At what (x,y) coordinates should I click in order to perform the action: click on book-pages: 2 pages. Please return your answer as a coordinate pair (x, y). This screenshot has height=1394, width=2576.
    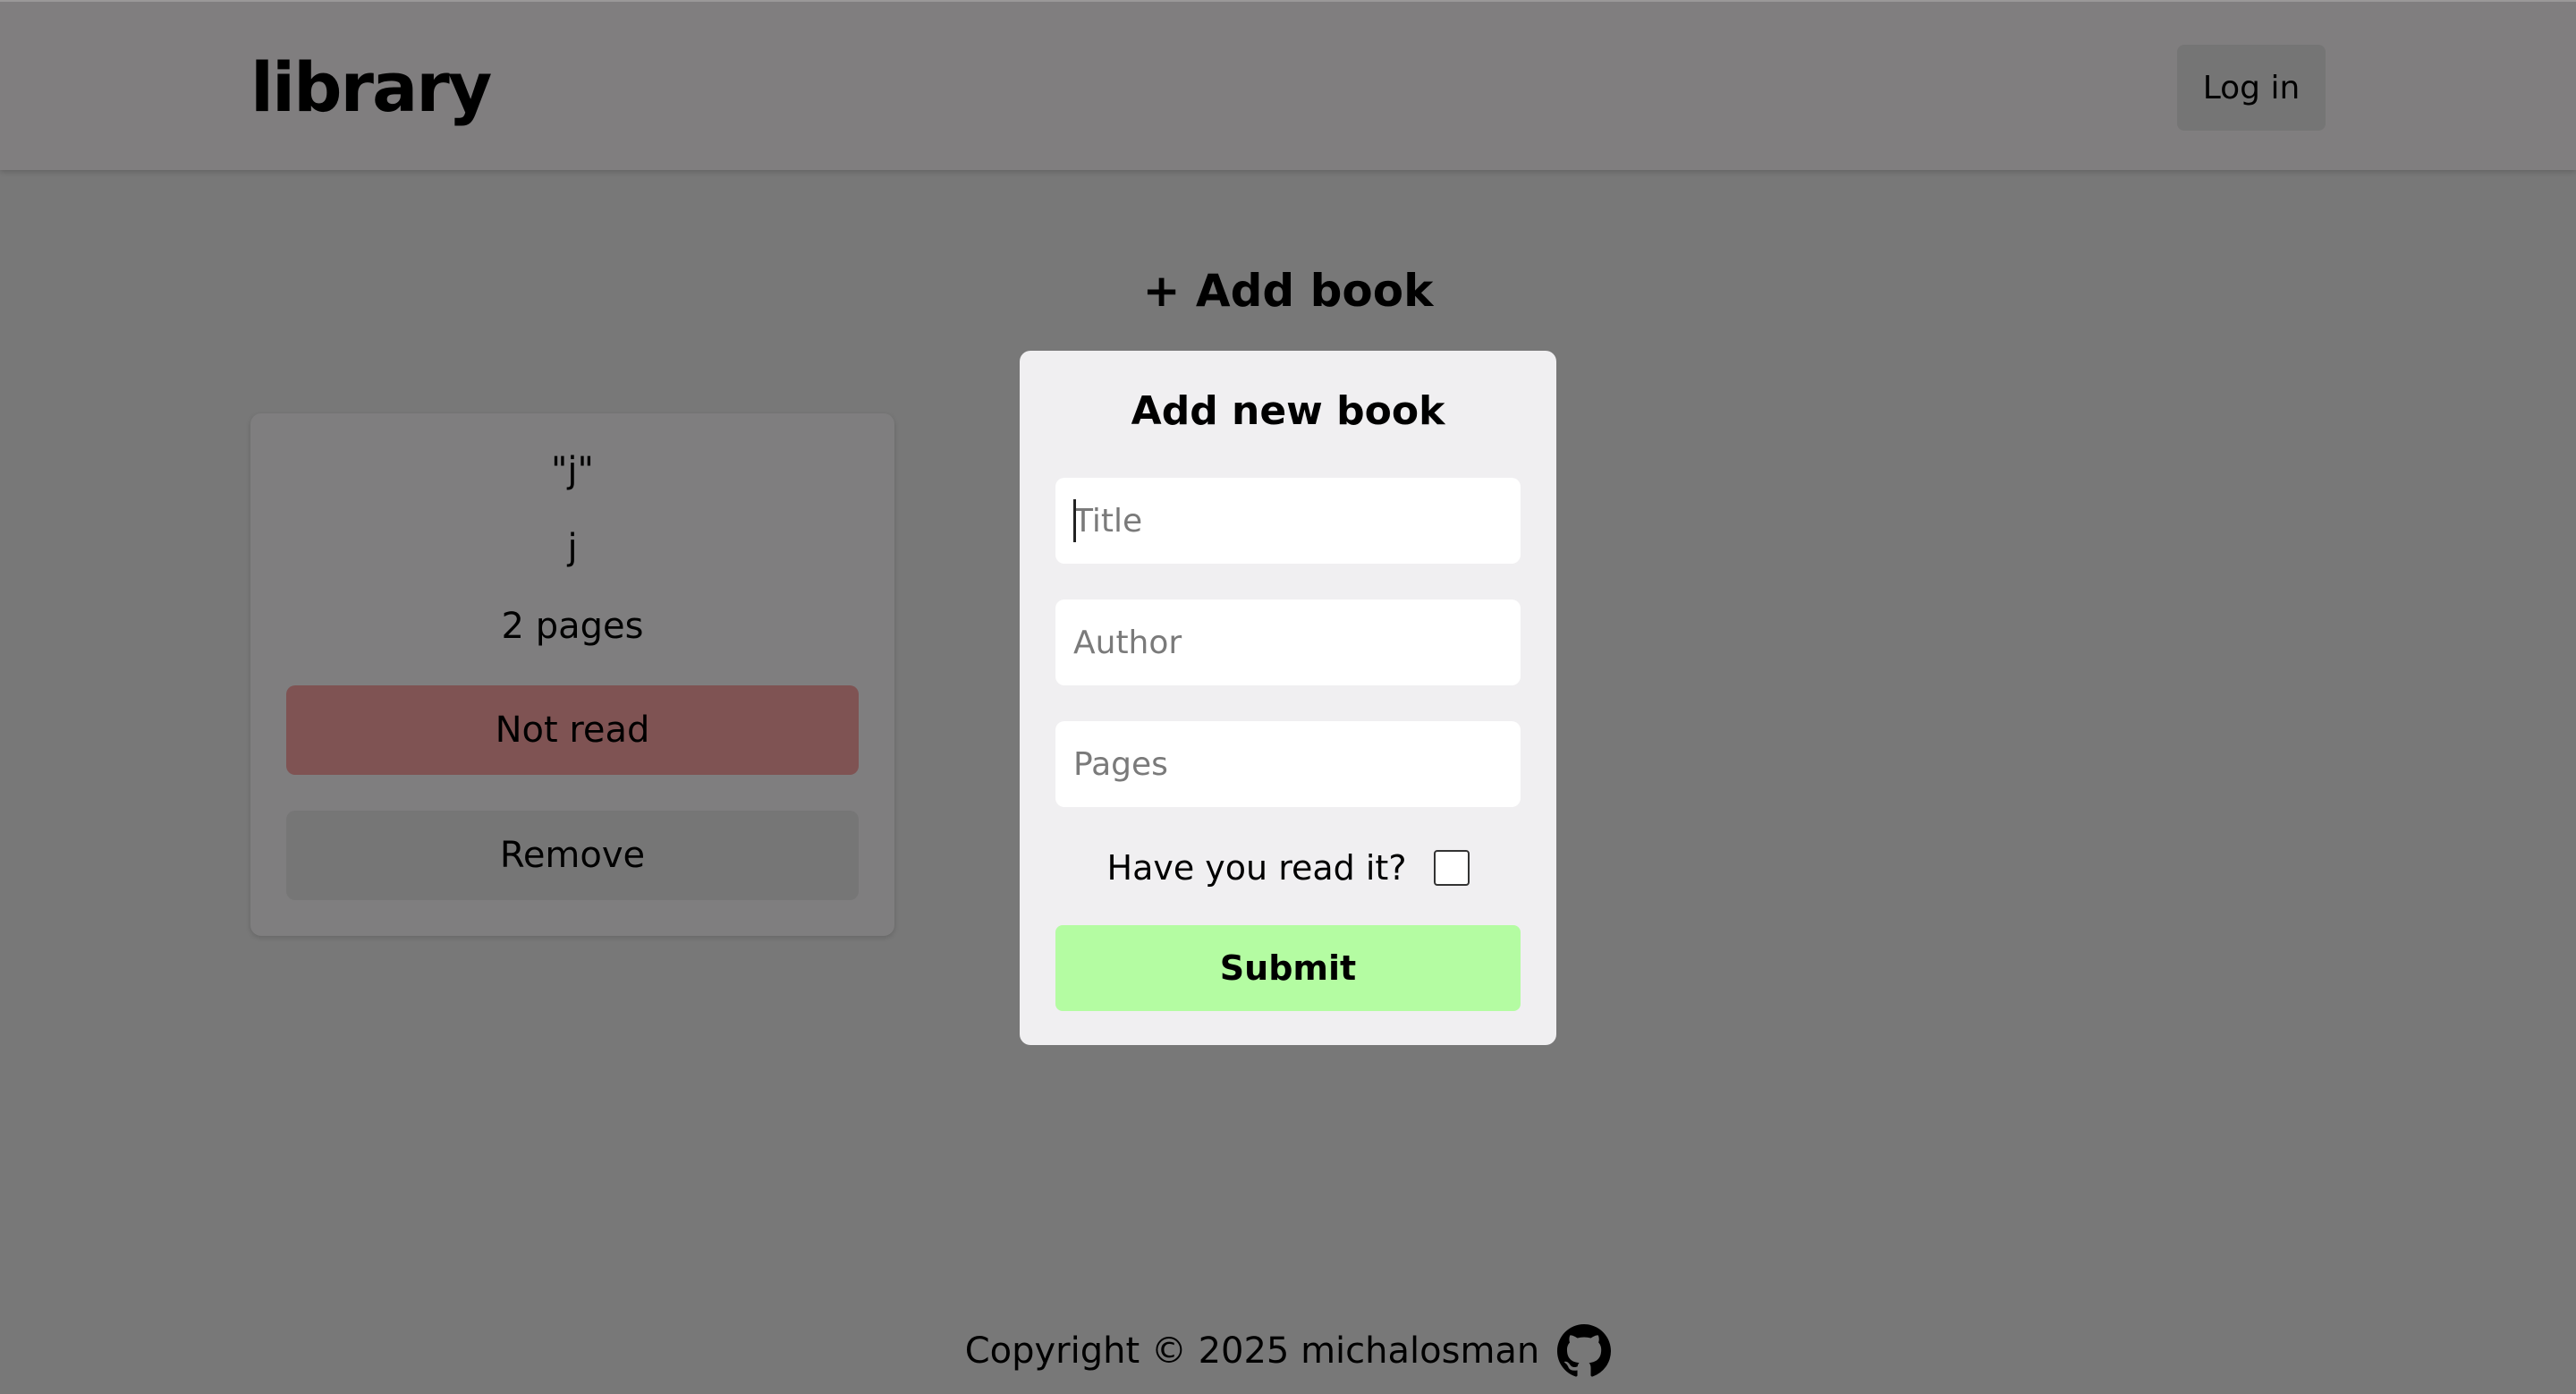
    Looking at the image, I should click on (572, 626).